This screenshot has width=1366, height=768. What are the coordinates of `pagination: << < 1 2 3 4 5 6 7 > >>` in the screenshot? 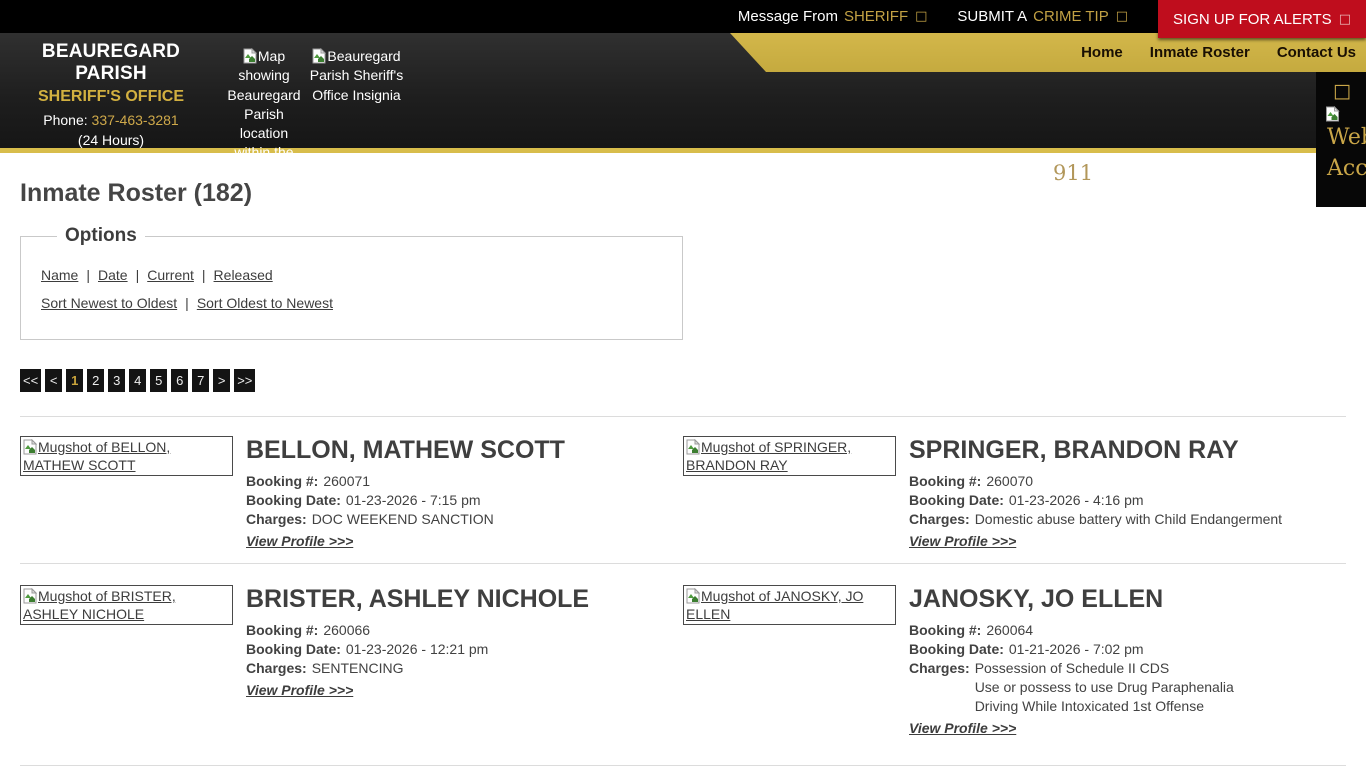 It's located at (683, 380).